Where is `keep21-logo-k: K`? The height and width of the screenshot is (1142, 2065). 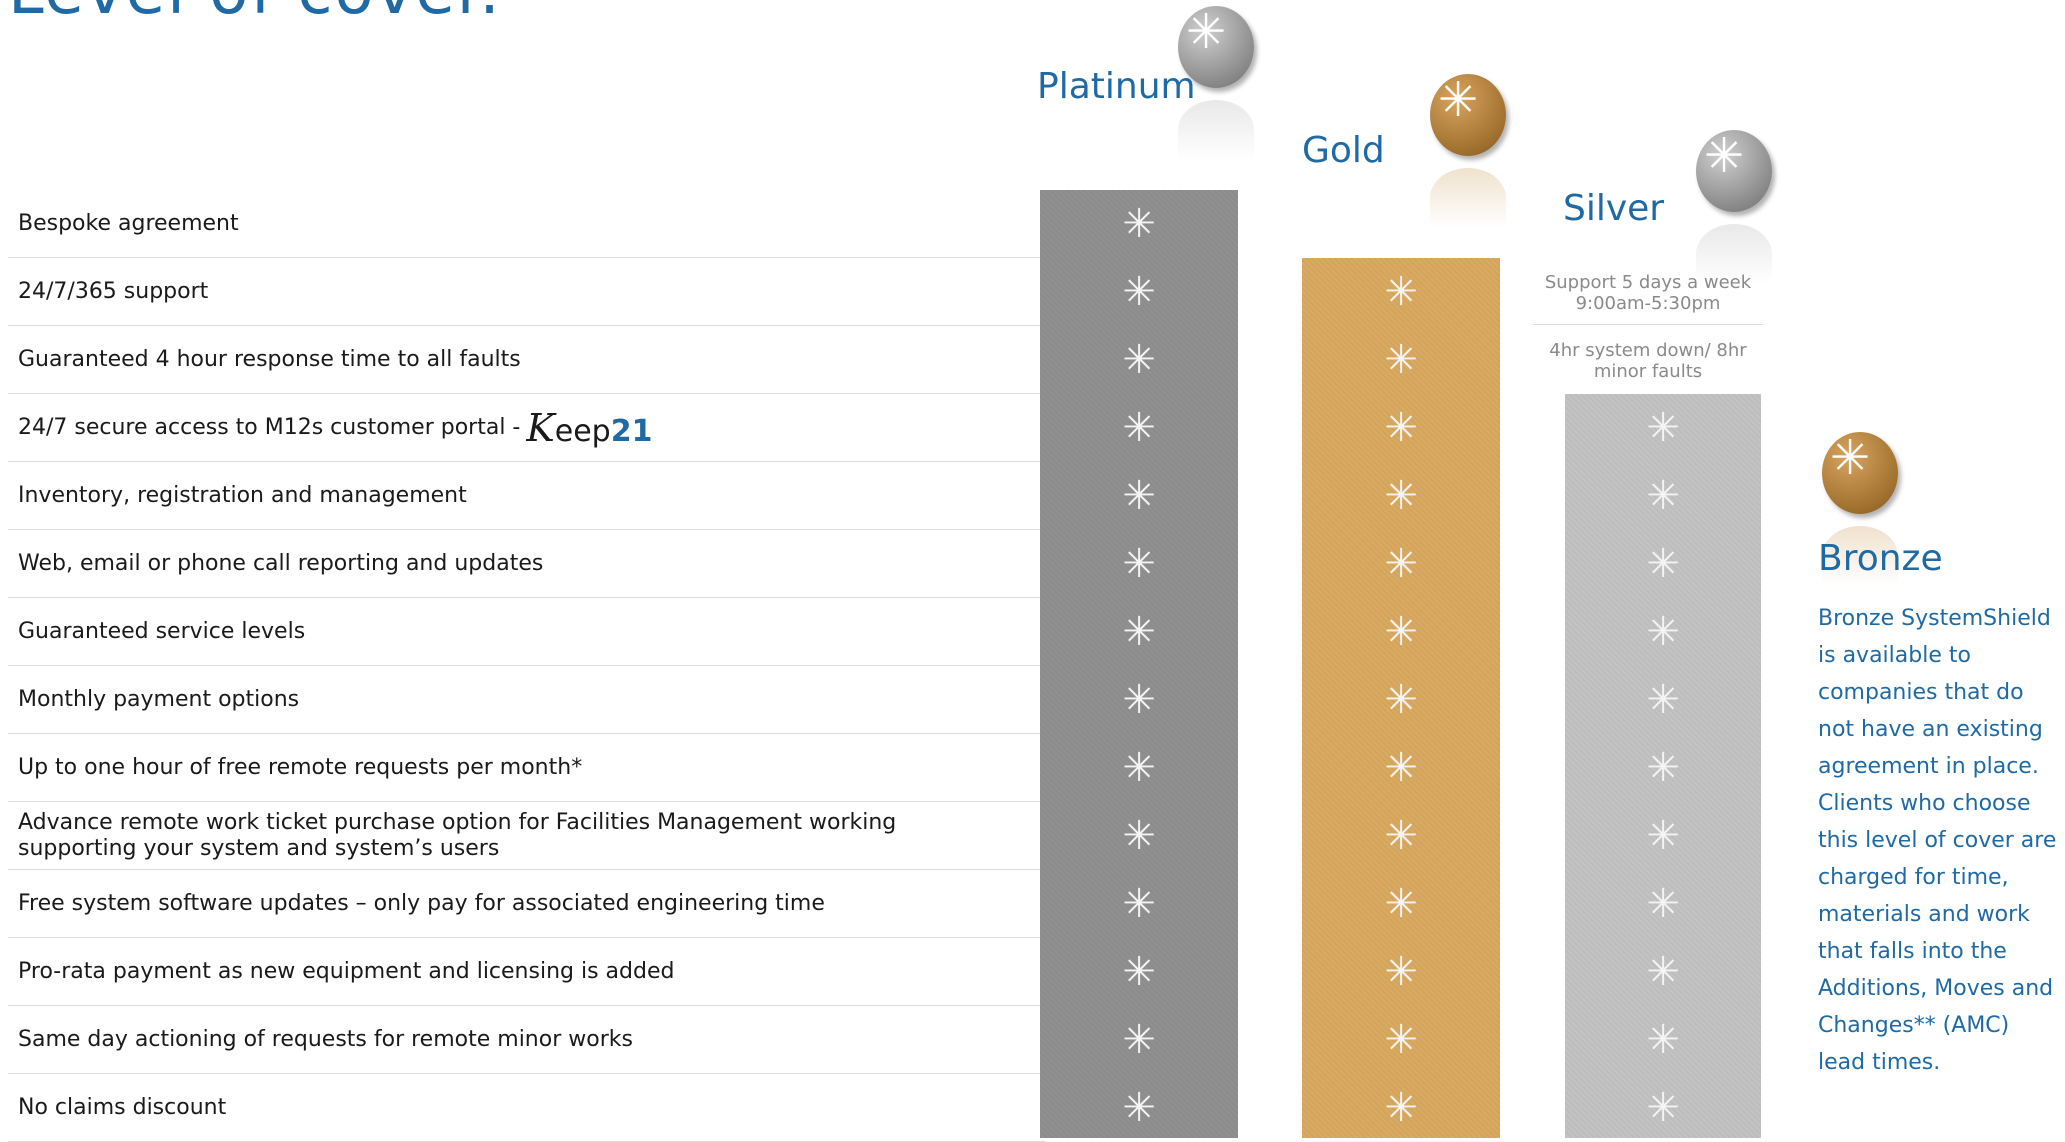 keep21-logo-k: K is located at coordinates (540, 427).